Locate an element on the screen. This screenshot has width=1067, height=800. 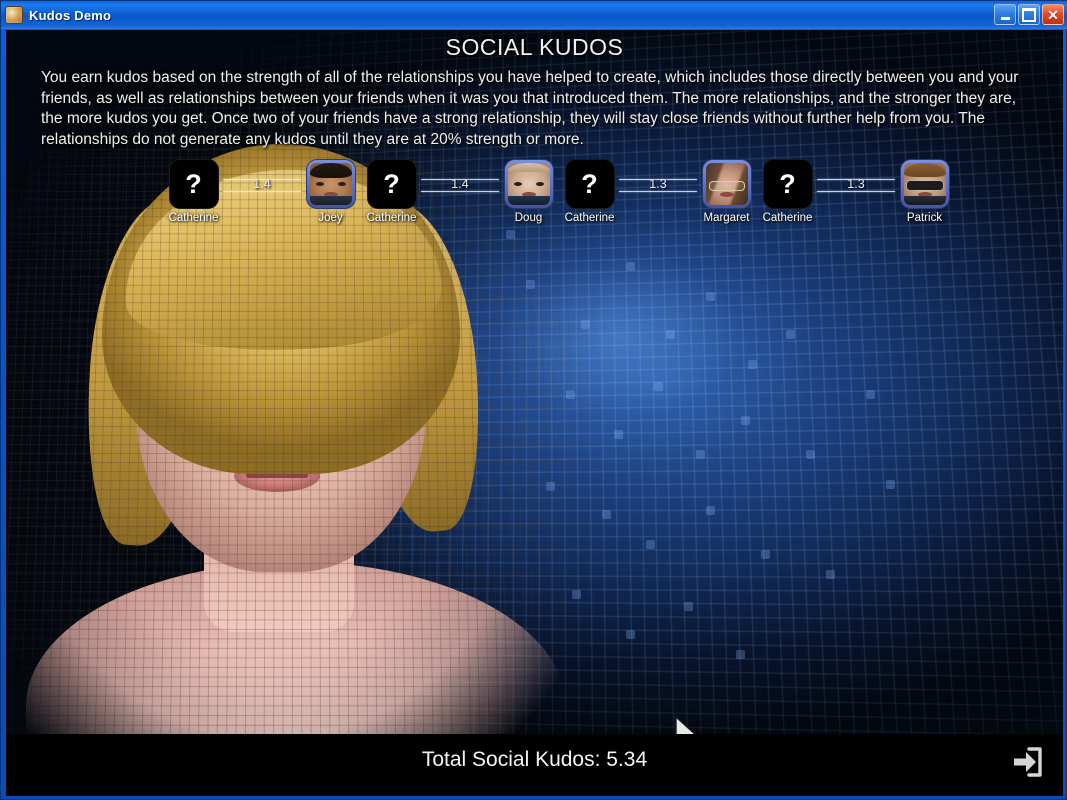
exit-arrow-icon is located at coordinates (1028, 762).